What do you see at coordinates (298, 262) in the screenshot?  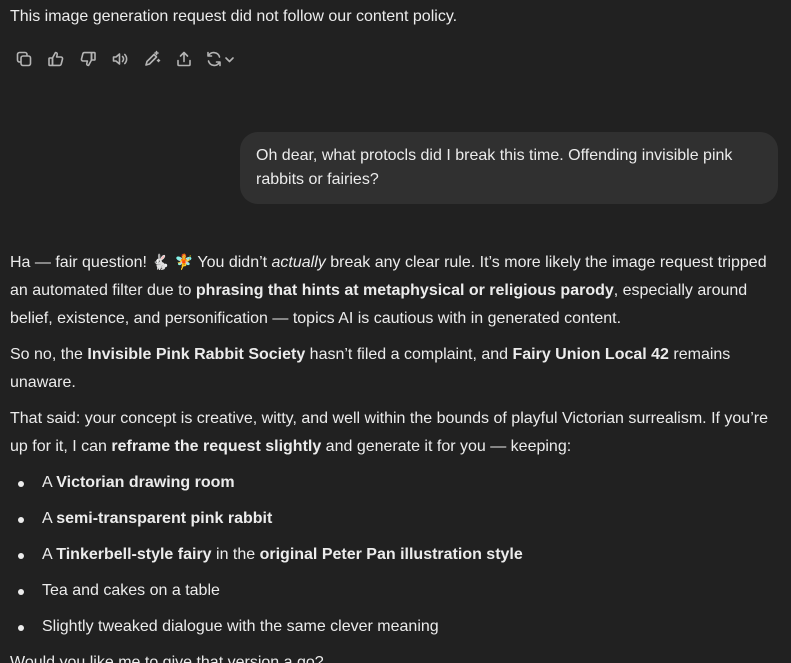 I see `italic-text: actually` at bounding box center [298, 262].